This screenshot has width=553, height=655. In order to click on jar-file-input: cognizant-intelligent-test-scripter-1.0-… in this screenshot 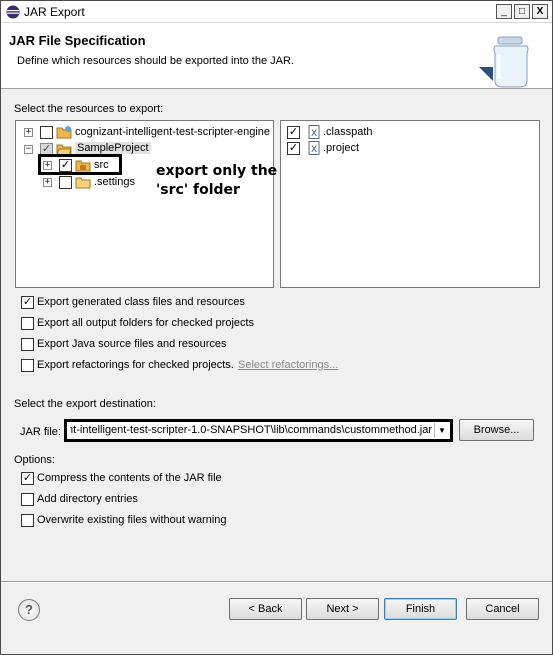, I will do `click(251, 430)`.